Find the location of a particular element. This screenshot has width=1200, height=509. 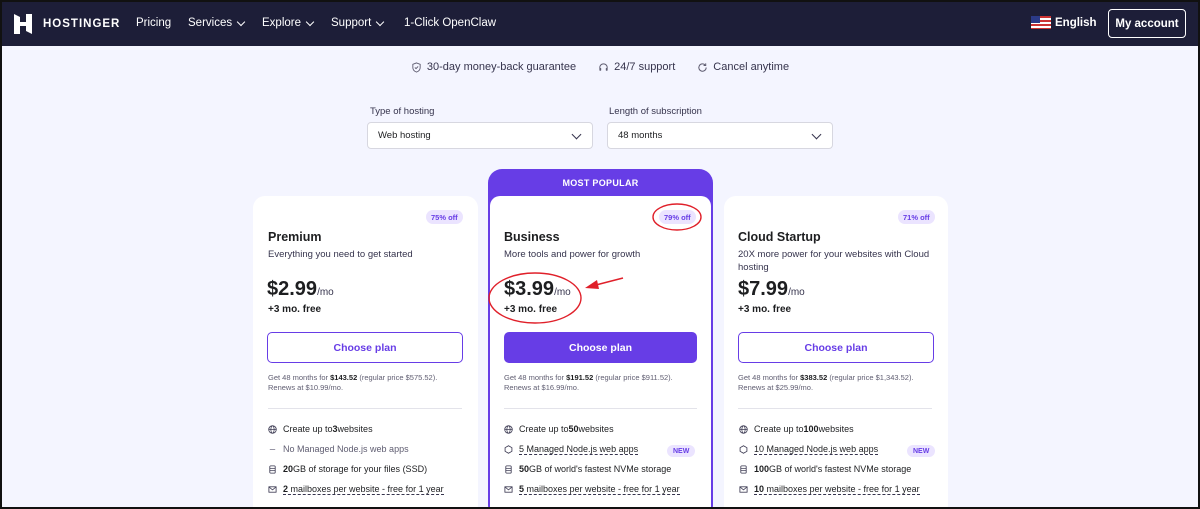

nav-item-label: Pricing is located at coordinates (154, 23).